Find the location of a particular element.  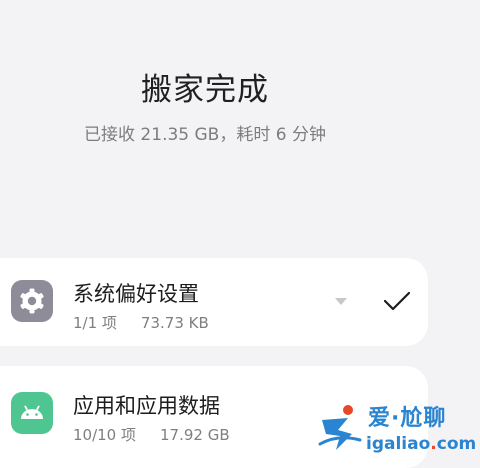

watermark-domain: igaliao.com is located at coordinates (421, 444).